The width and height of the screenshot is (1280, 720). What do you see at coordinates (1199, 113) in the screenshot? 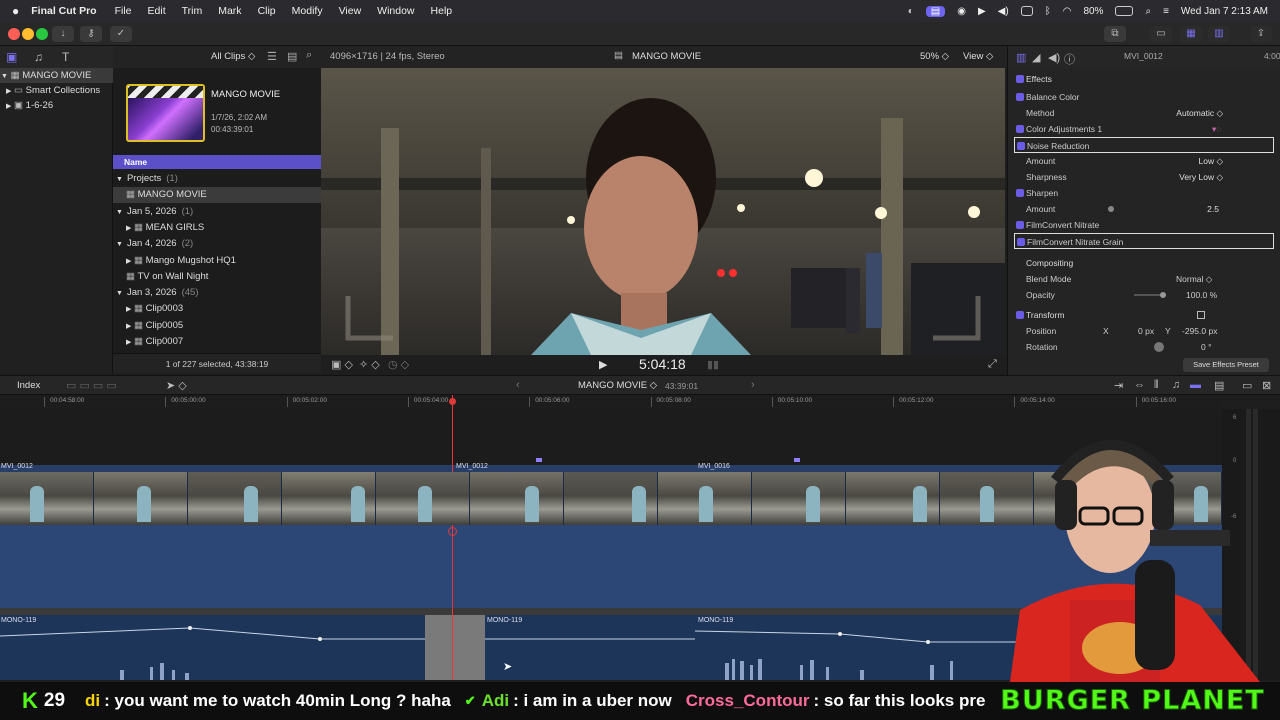
I see `effect-row-value: Automatic ◇` at bounding box center [1199, 113].